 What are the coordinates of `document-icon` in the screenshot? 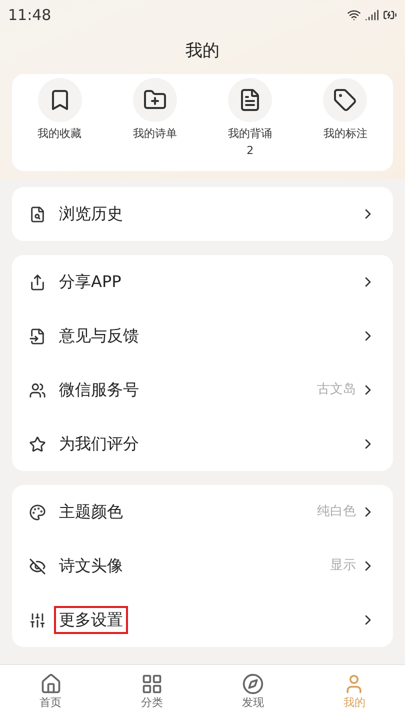 It's located at (37, 336).